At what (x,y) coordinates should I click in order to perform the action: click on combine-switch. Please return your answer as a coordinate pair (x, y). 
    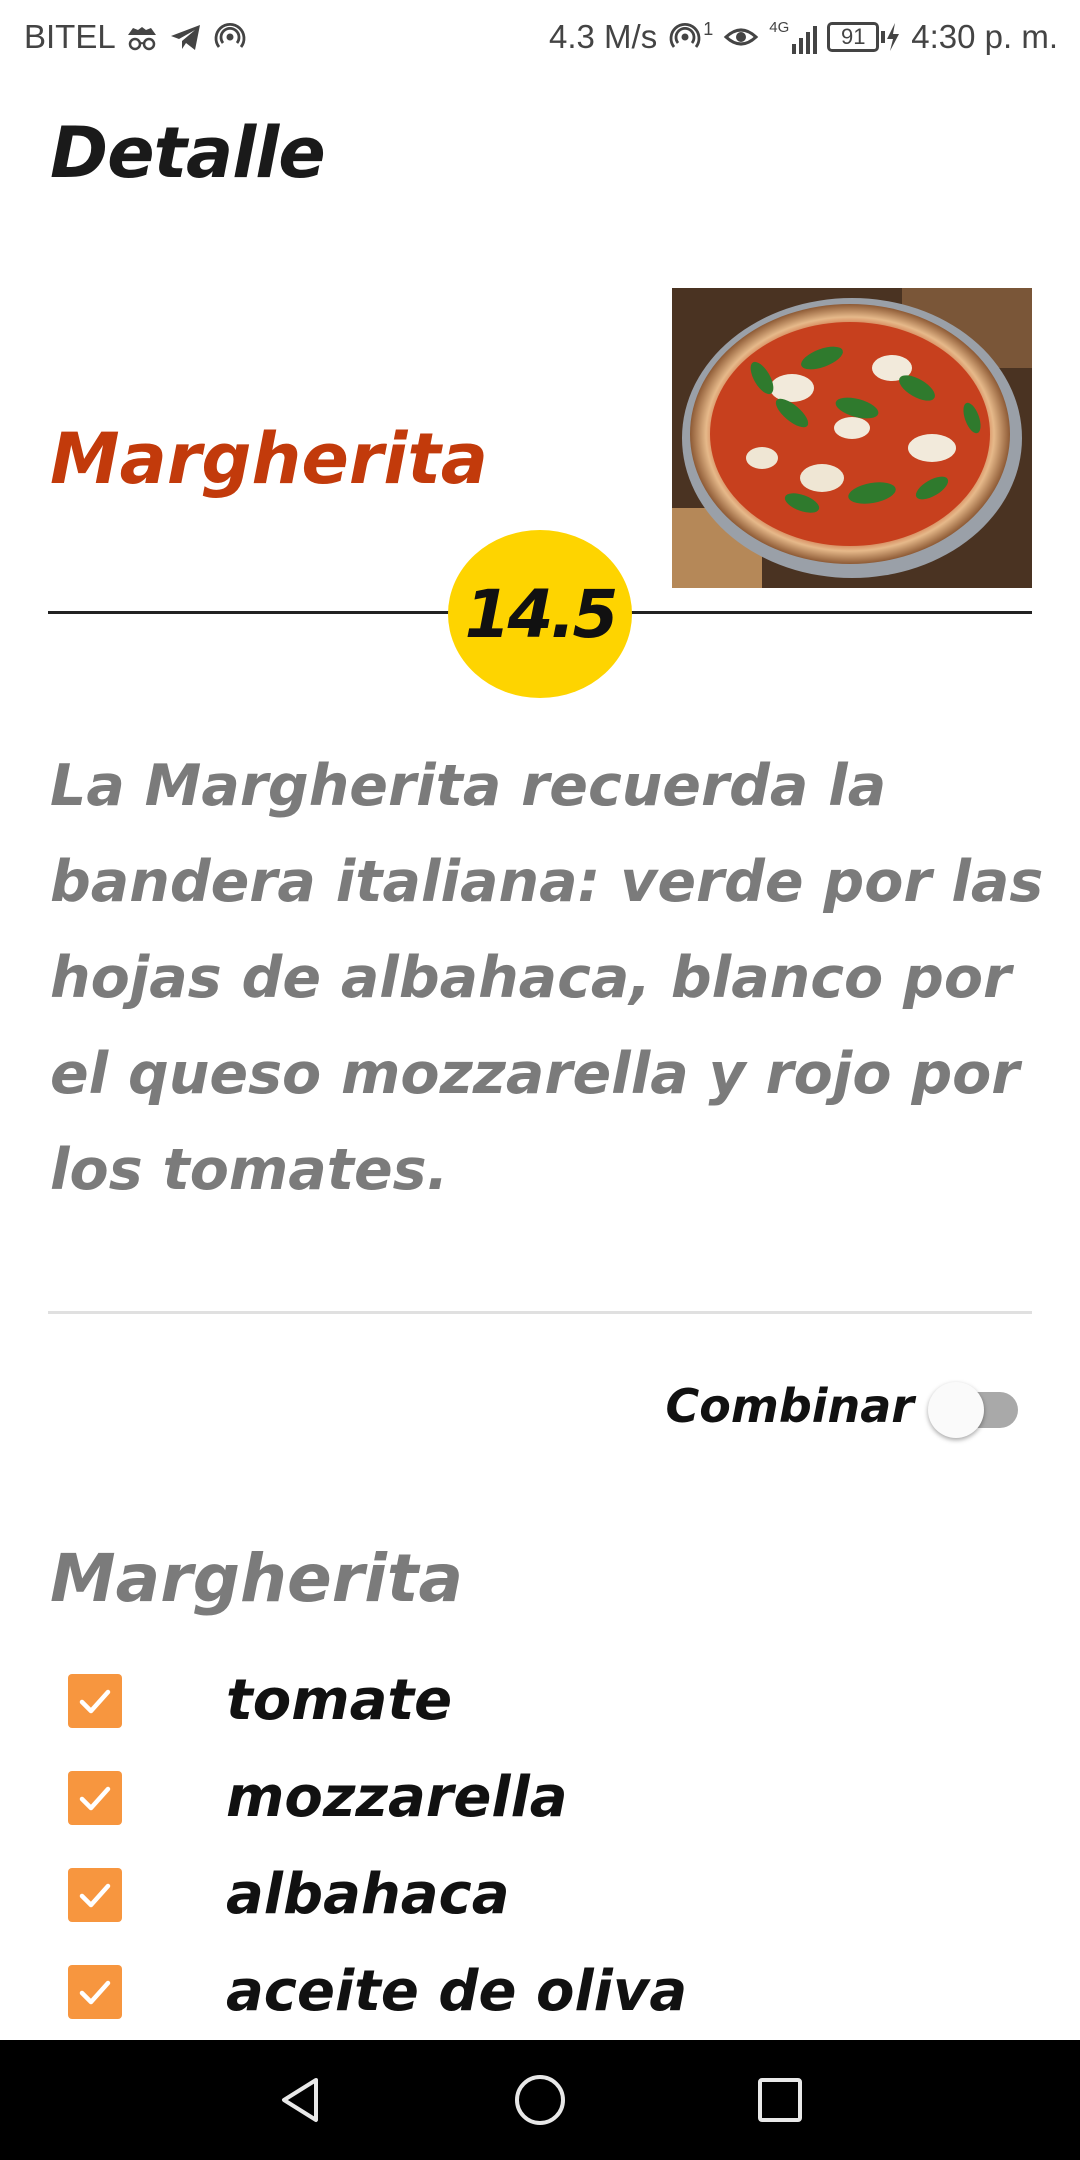
    Looking at the image, I should click on (976, 1407).